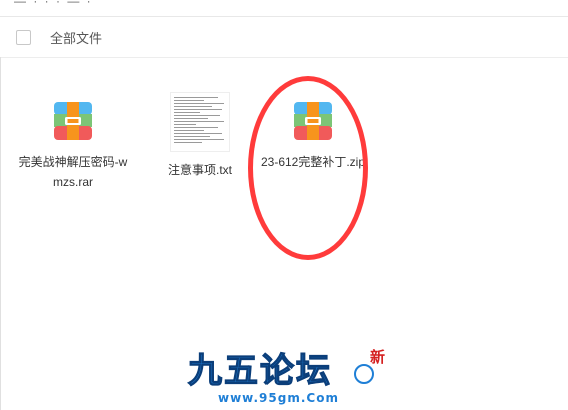  What do you see at coordinates (73, 146) in the screenshot?
I see `file-item-rar: 完美战神解压密码-wmzs.rar` at bounding box center [73, 146].